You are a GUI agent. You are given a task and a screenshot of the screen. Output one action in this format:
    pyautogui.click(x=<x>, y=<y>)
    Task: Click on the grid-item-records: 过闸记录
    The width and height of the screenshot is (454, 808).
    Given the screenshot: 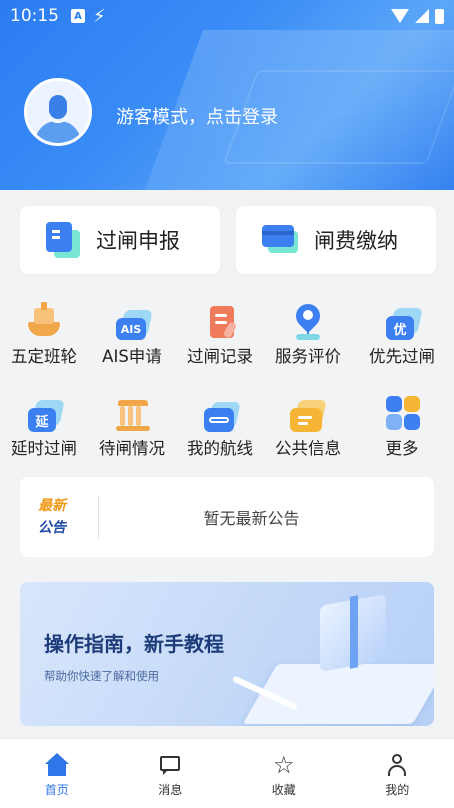 What is the action you would take?
    pyautogui.click(x=220, y=335)
    